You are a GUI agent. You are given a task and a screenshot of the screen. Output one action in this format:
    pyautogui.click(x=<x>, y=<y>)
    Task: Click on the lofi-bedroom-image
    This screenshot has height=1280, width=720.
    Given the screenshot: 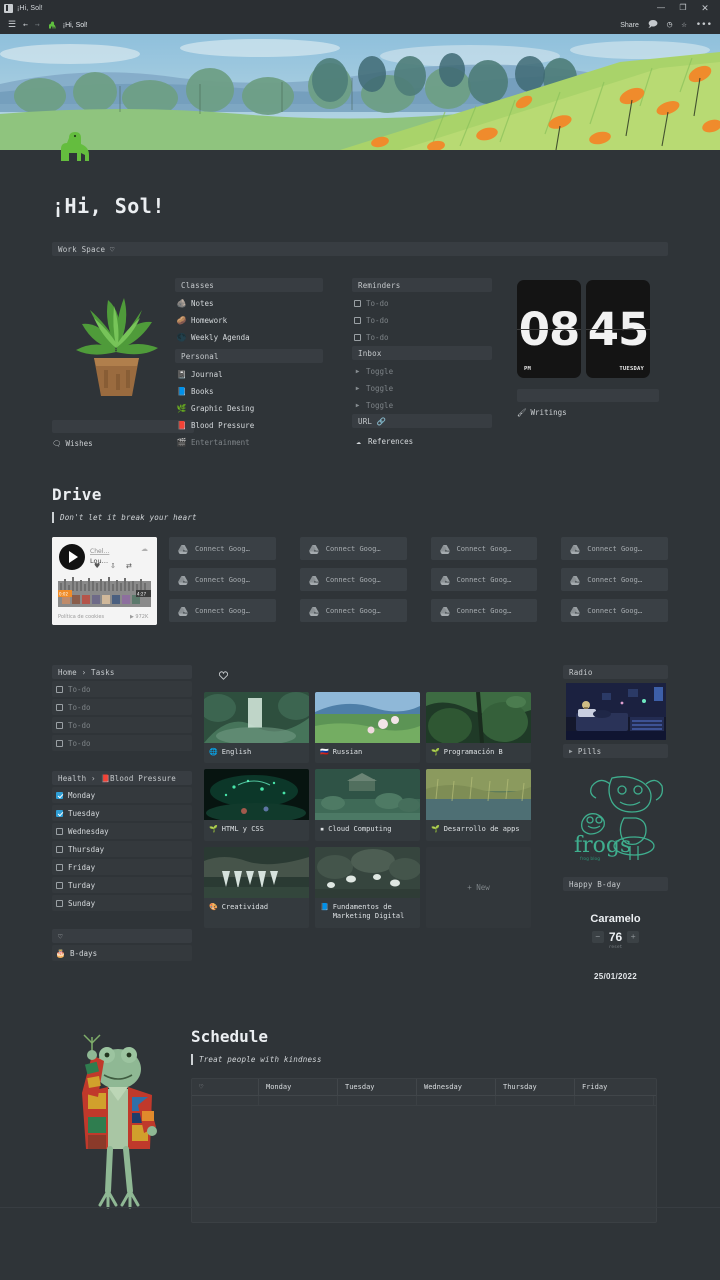 What is the action you would take?
    pyautogui.click(x=616, y=711)
    